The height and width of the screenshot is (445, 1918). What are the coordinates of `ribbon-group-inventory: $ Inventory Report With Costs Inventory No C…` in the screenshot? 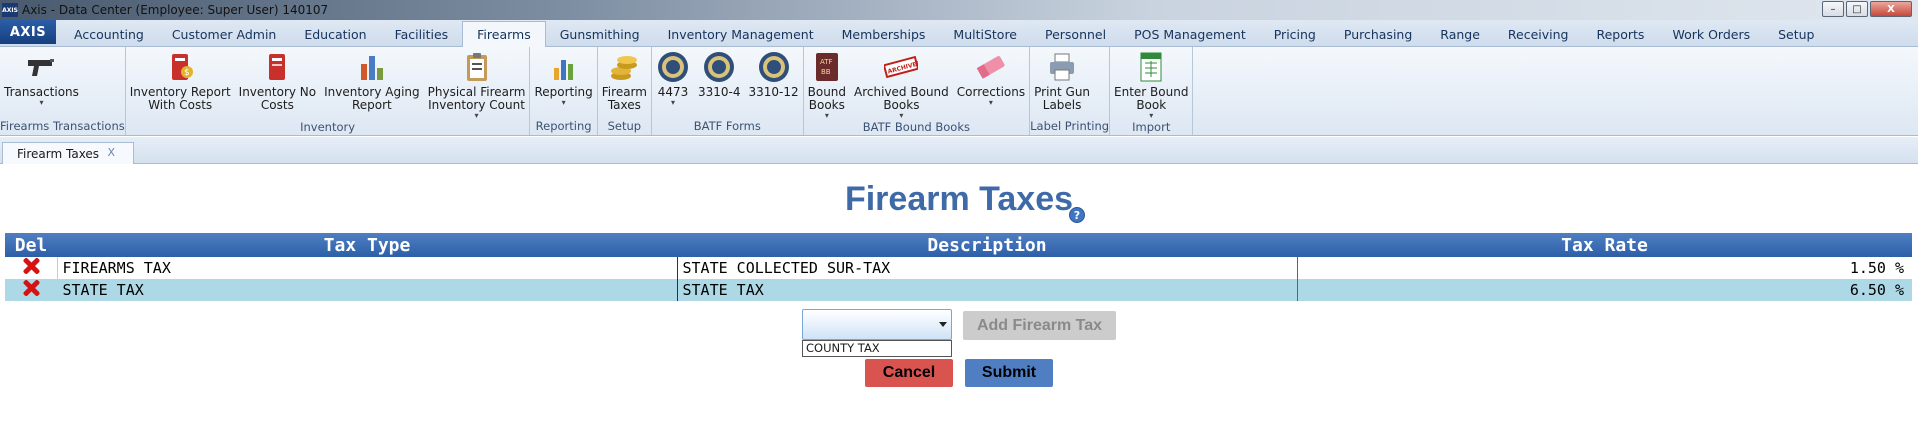 It's located at (328, 91).